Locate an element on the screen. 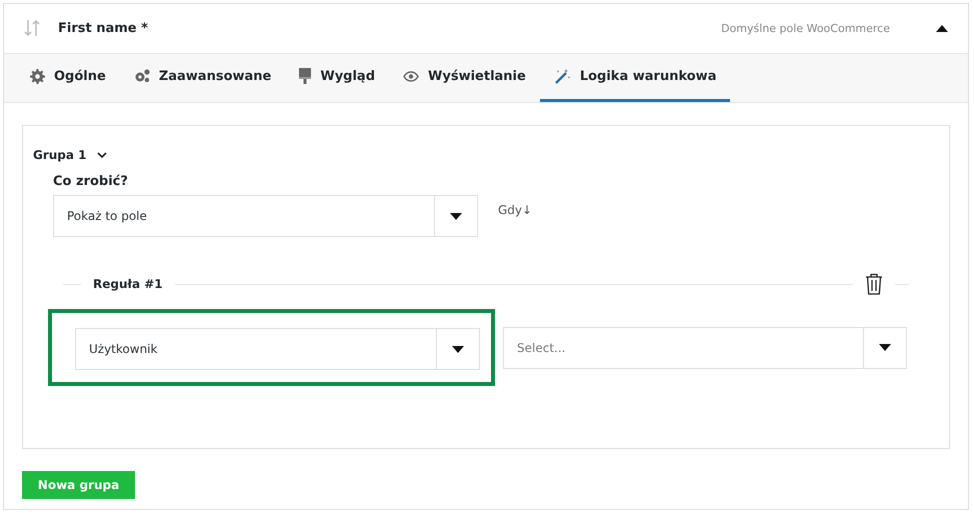  chevron-icon is located at coordinates (101, 155).